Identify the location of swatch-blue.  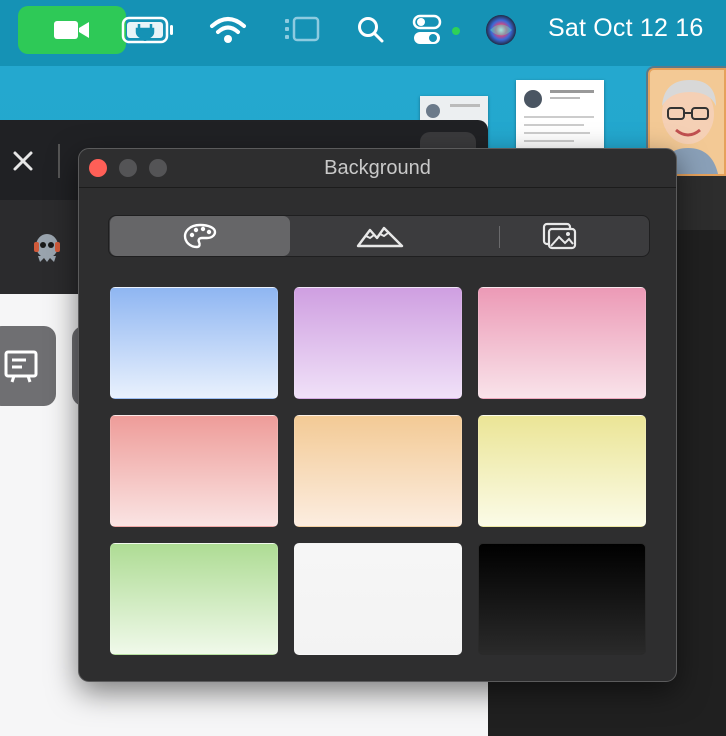
(194, 343).